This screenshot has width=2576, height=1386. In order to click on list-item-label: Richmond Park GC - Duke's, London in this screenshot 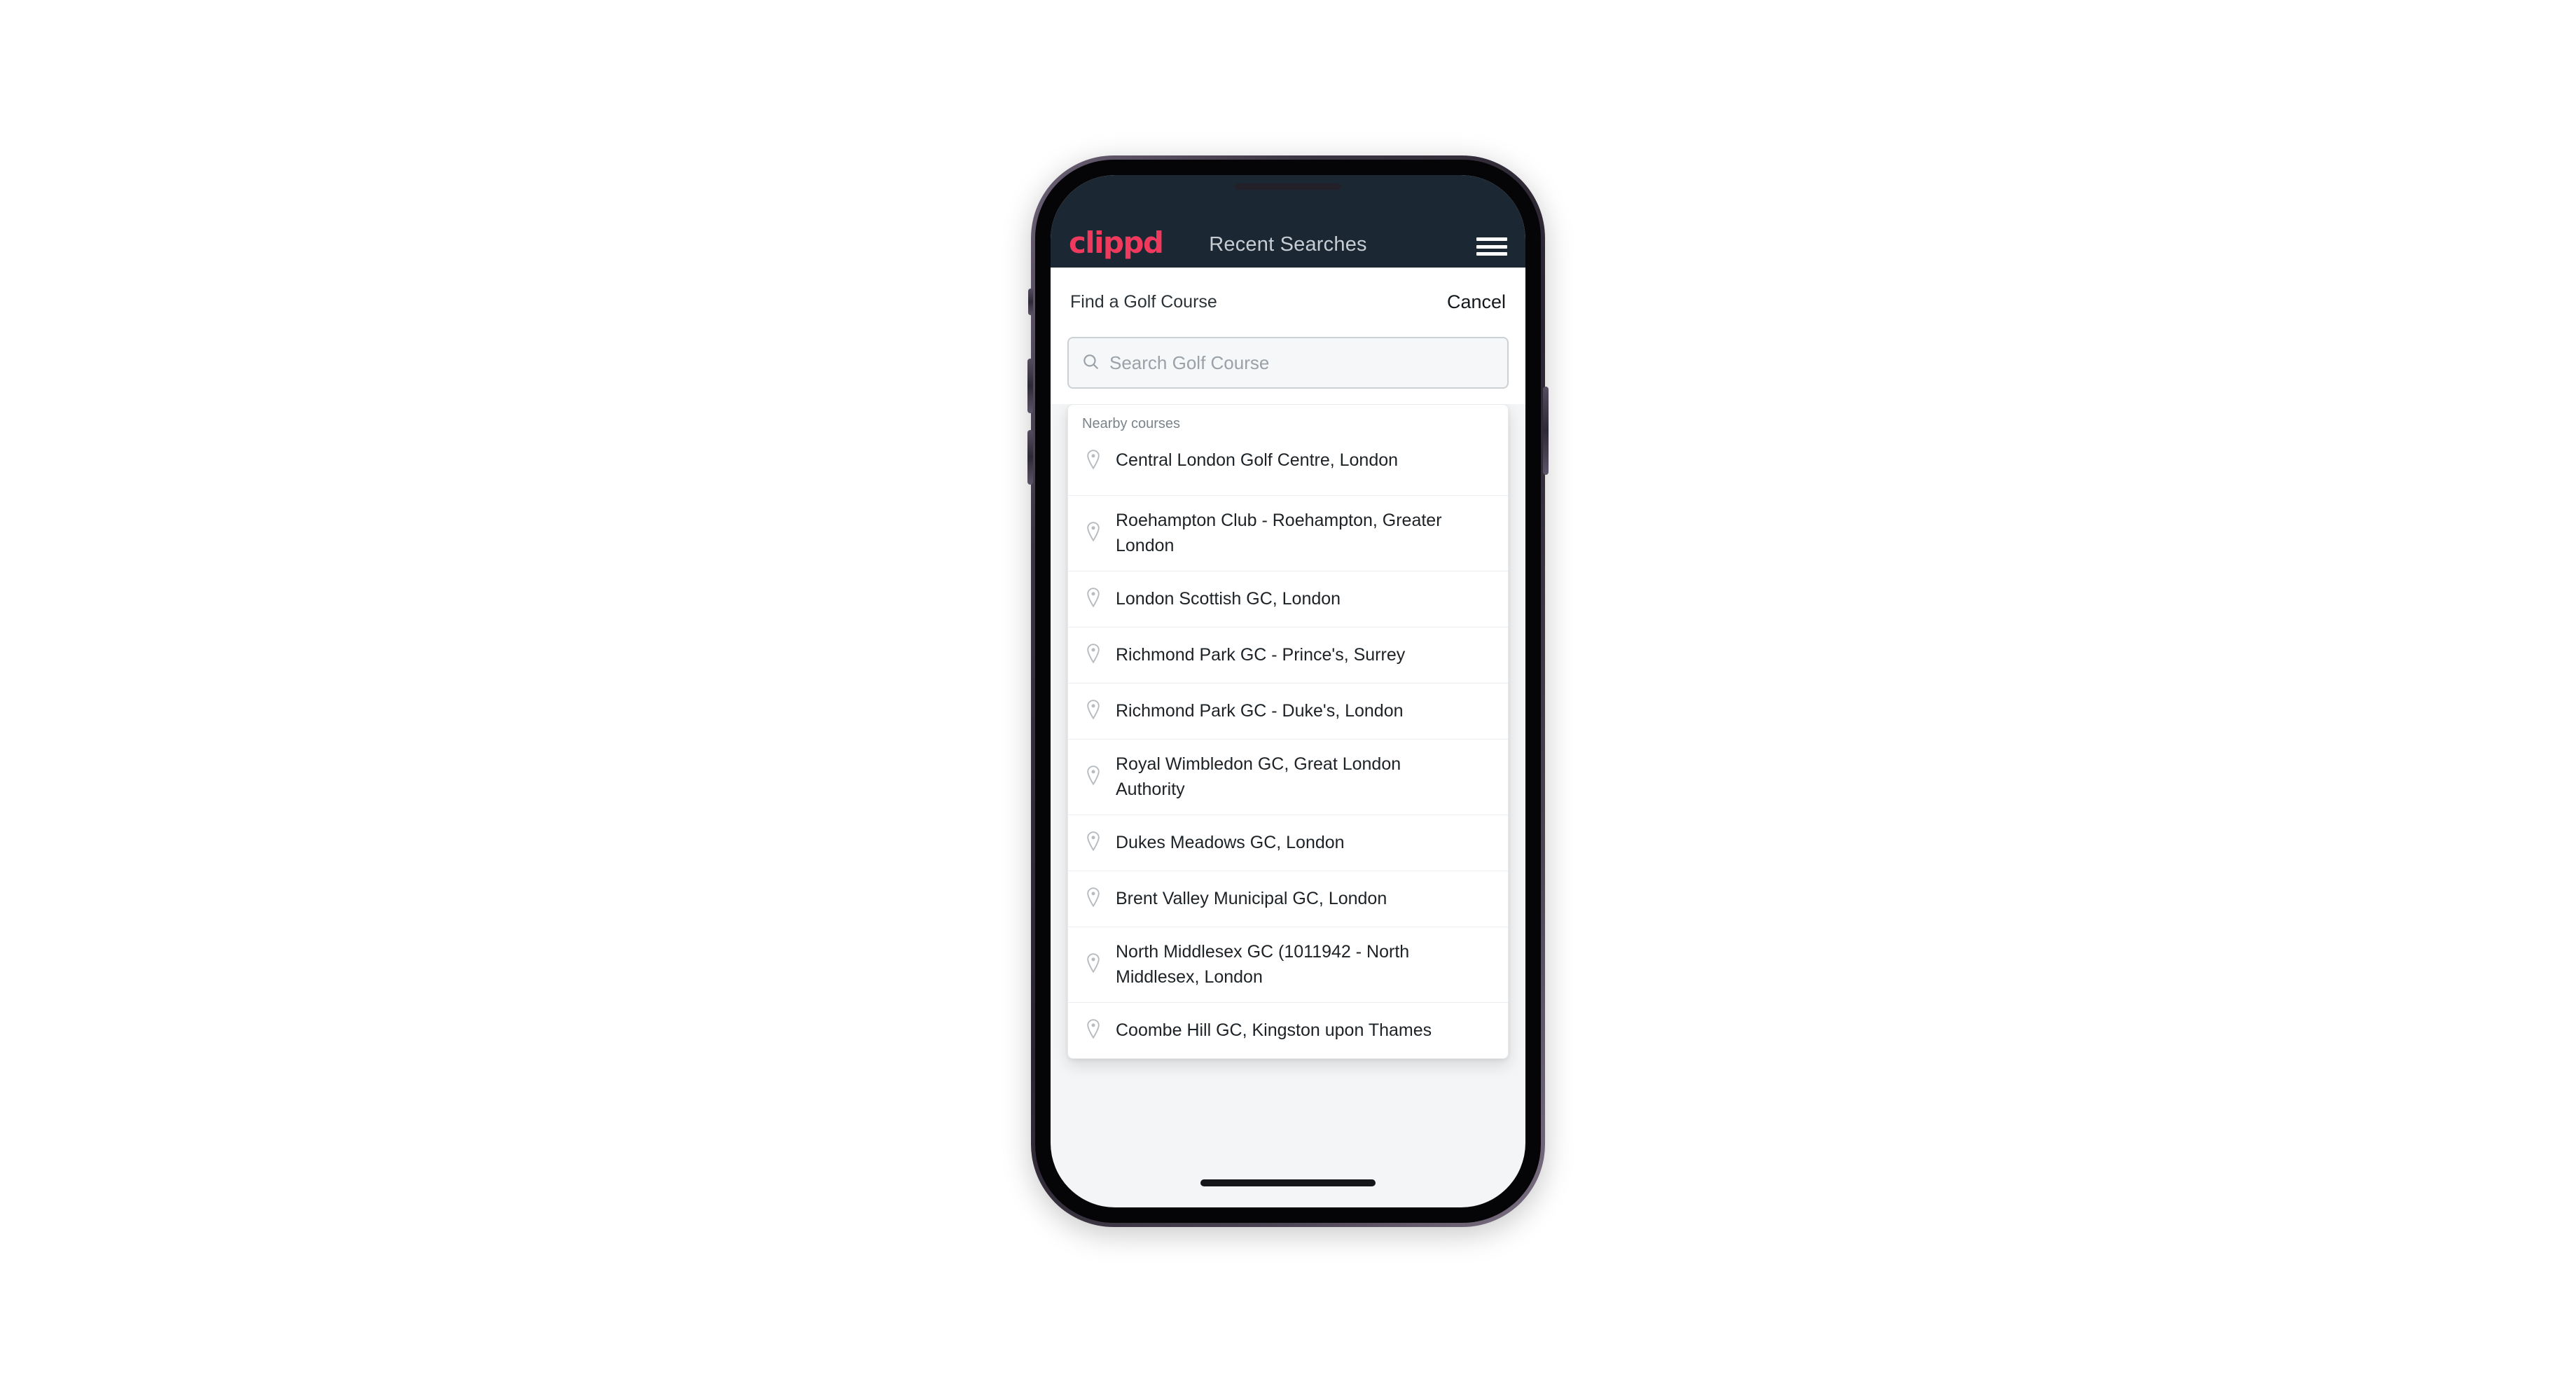, I will do `click(1260, 711)`.